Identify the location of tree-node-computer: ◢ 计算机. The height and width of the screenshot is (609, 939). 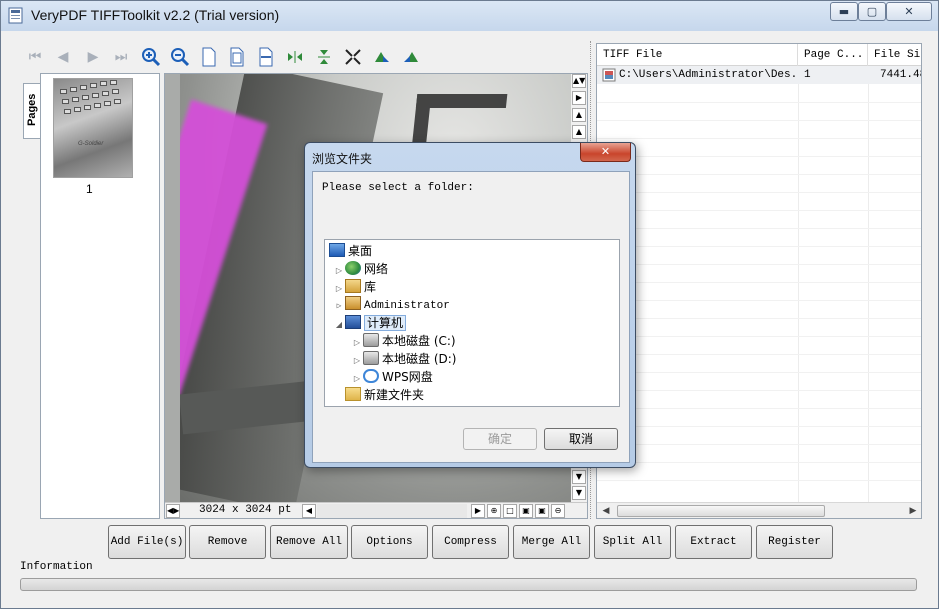
(370, 324).